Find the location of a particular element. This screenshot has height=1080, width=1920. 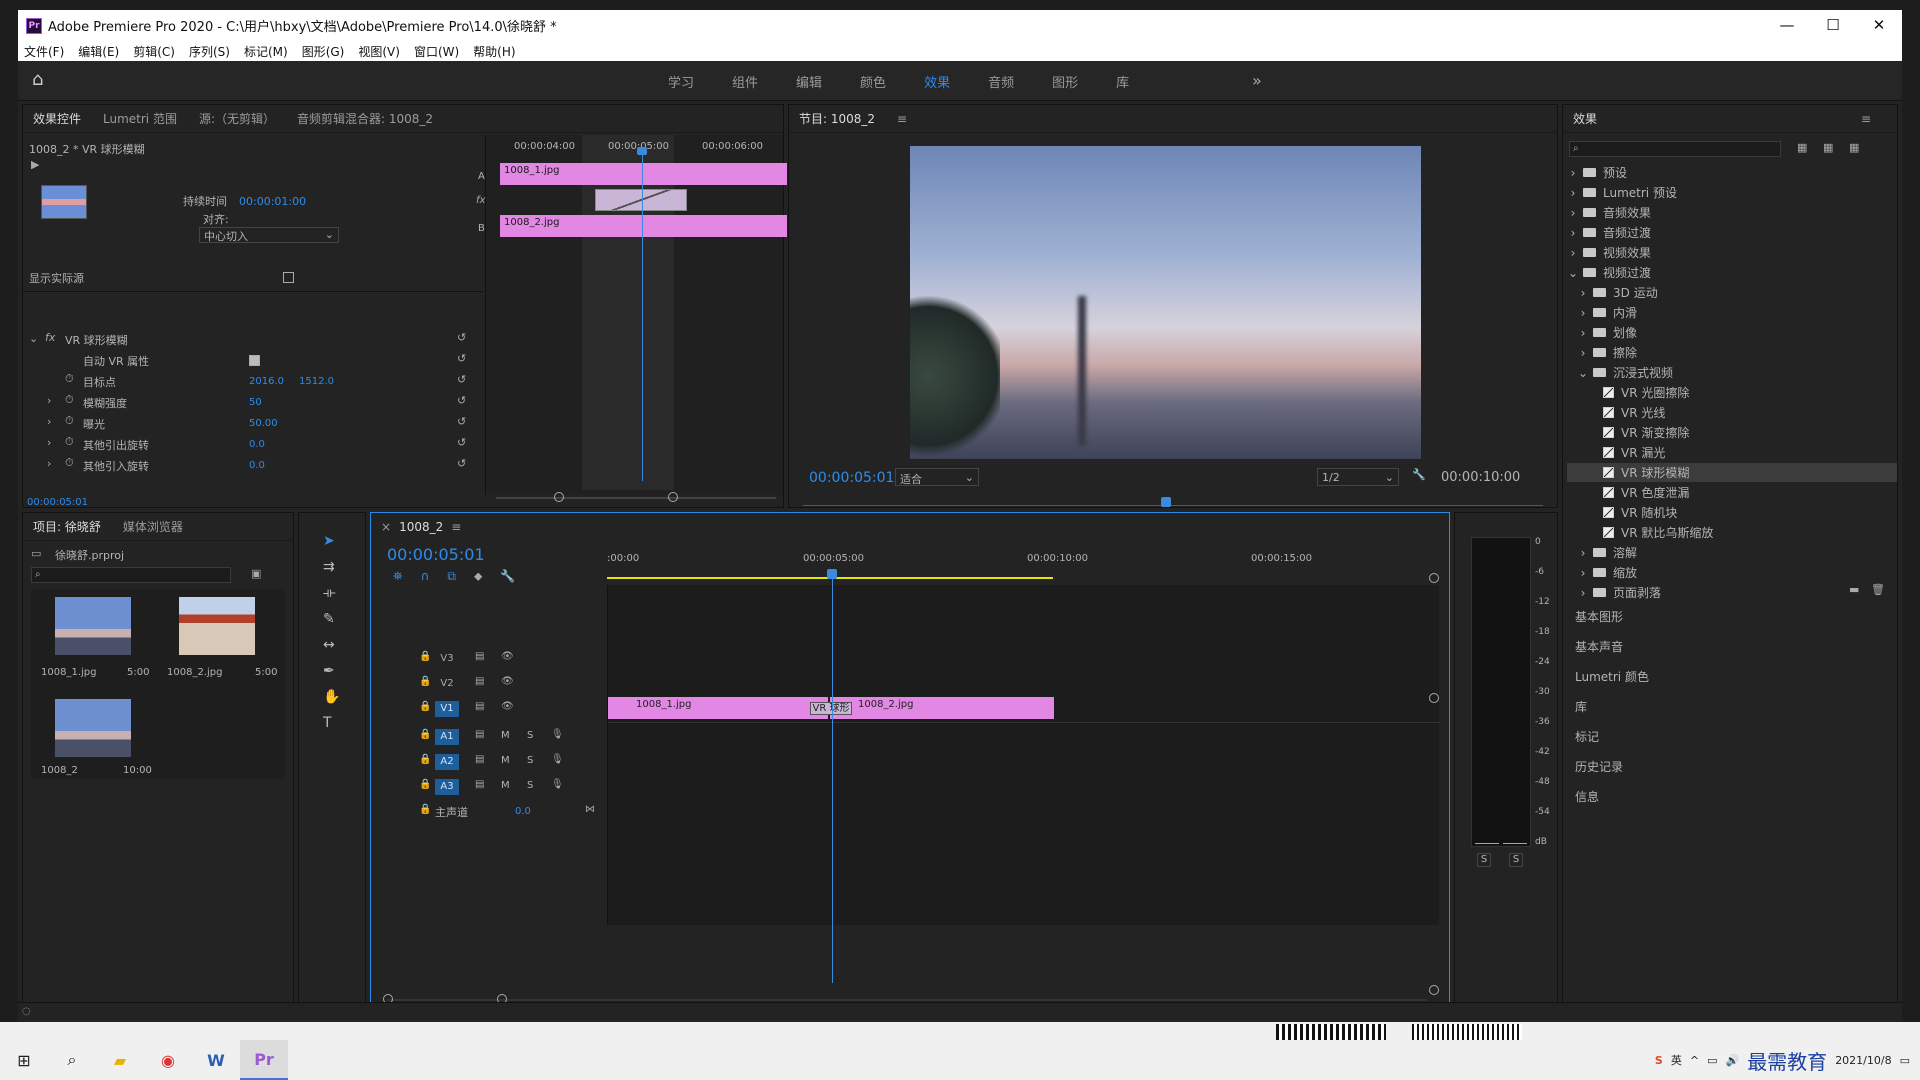

effects-tree-item: VR 色度泄漏 is located at coordinates (1732, 492).